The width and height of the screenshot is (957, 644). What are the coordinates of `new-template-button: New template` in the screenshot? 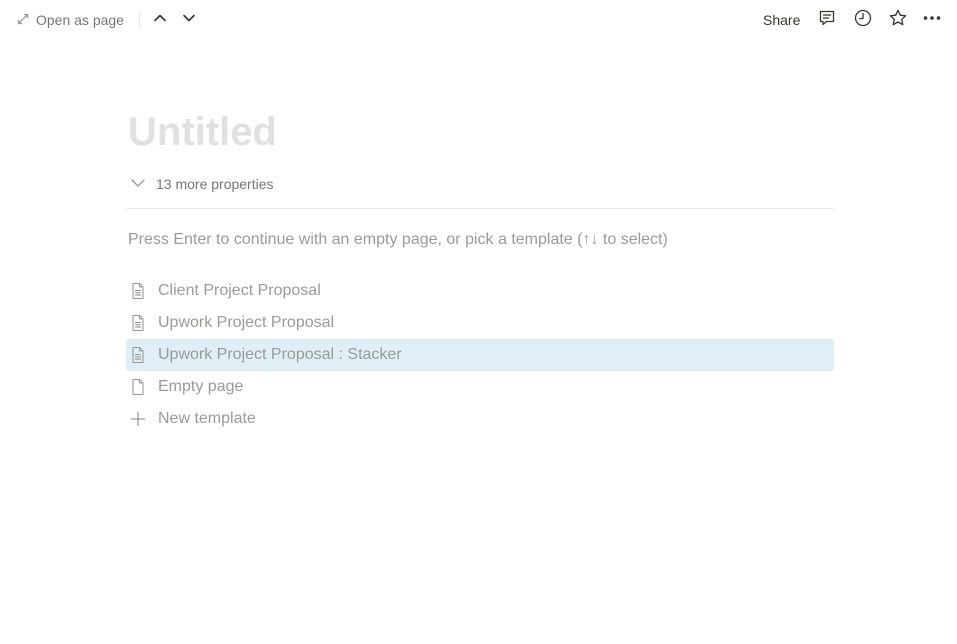 It's located at (480, 419).